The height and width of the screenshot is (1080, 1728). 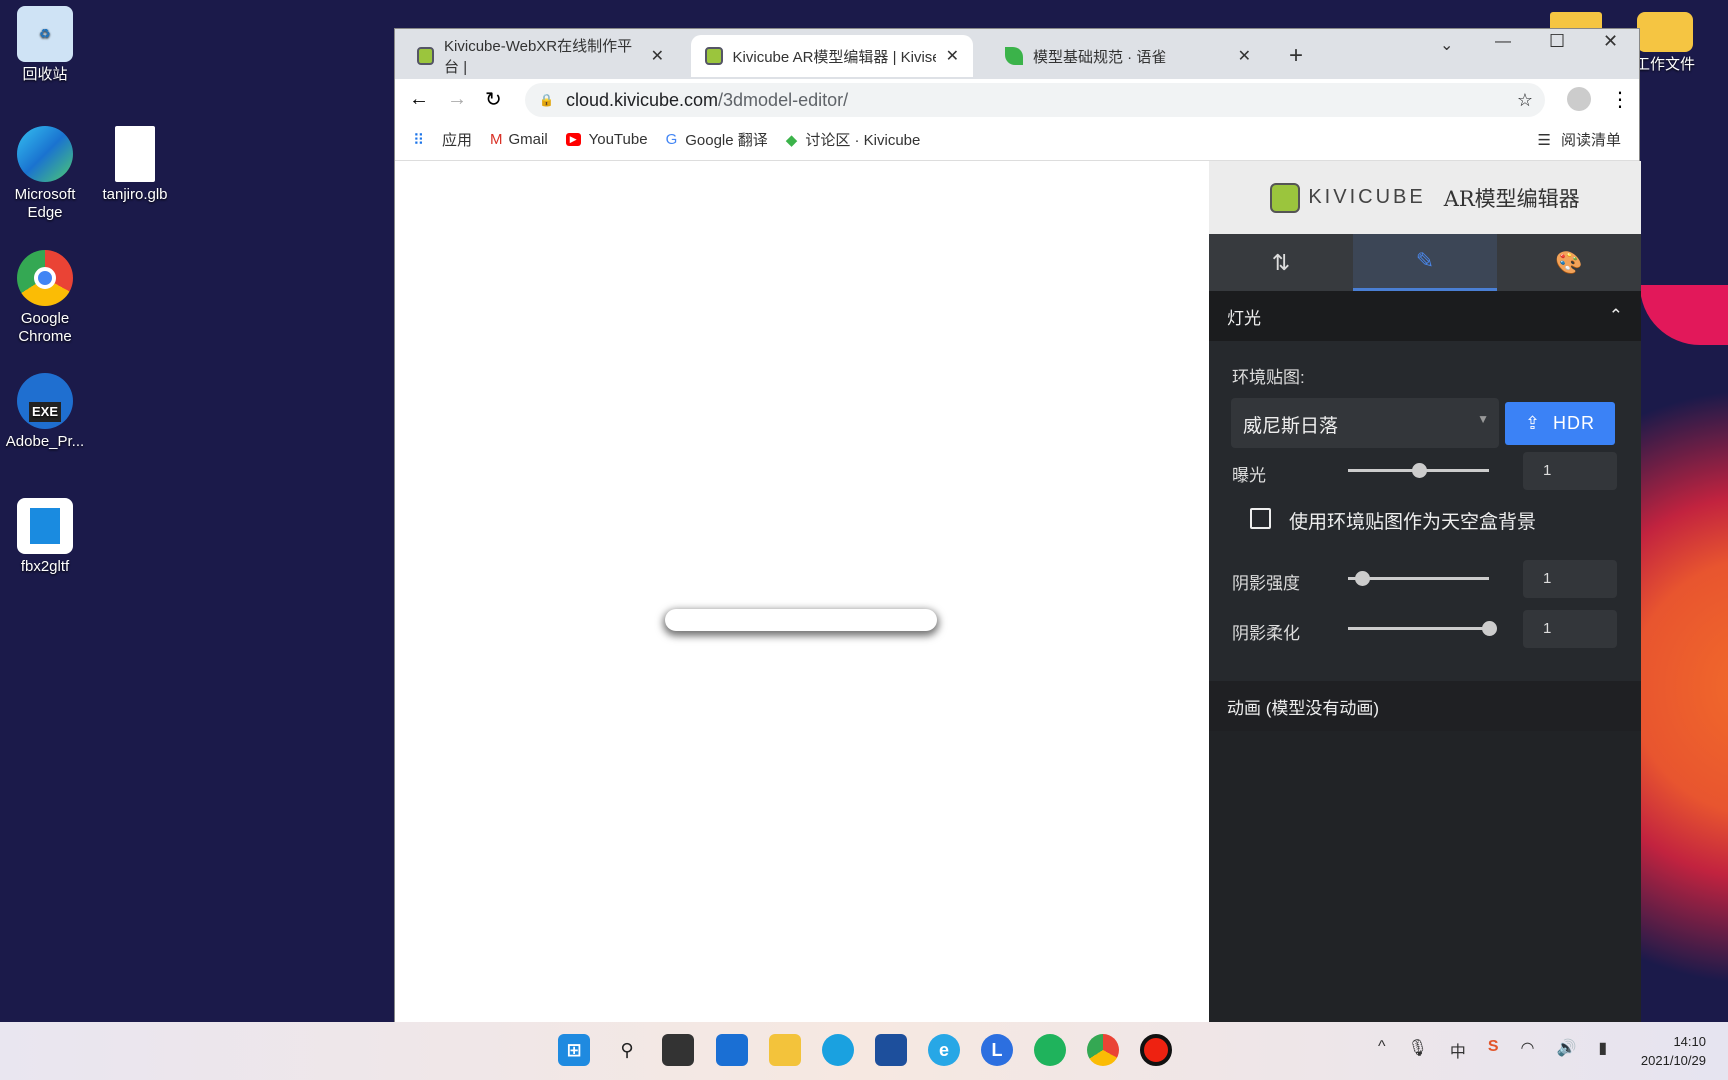 What do you see at coordinates (1365, 423) in the screenshot?
I see `env-map-select: 威尼斯日落 ▼` at bounding box center [1365, 423].